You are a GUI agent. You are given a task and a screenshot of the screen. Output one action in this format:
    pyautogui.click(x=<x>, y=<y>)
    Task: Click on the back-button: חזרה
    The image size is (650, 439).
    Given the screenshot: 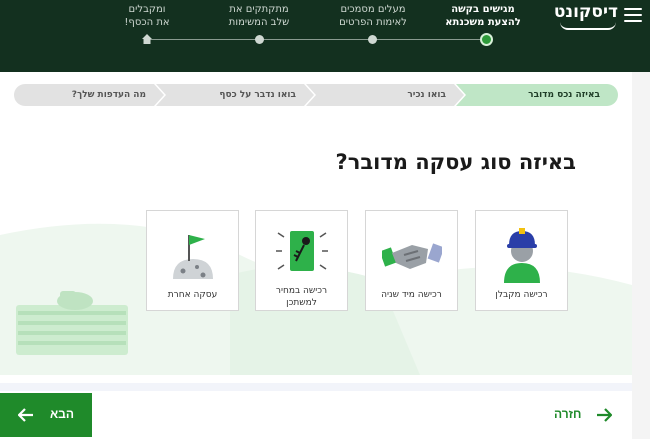 What is the action you would take?
    pyautogui.click(x=584, y=414)
    